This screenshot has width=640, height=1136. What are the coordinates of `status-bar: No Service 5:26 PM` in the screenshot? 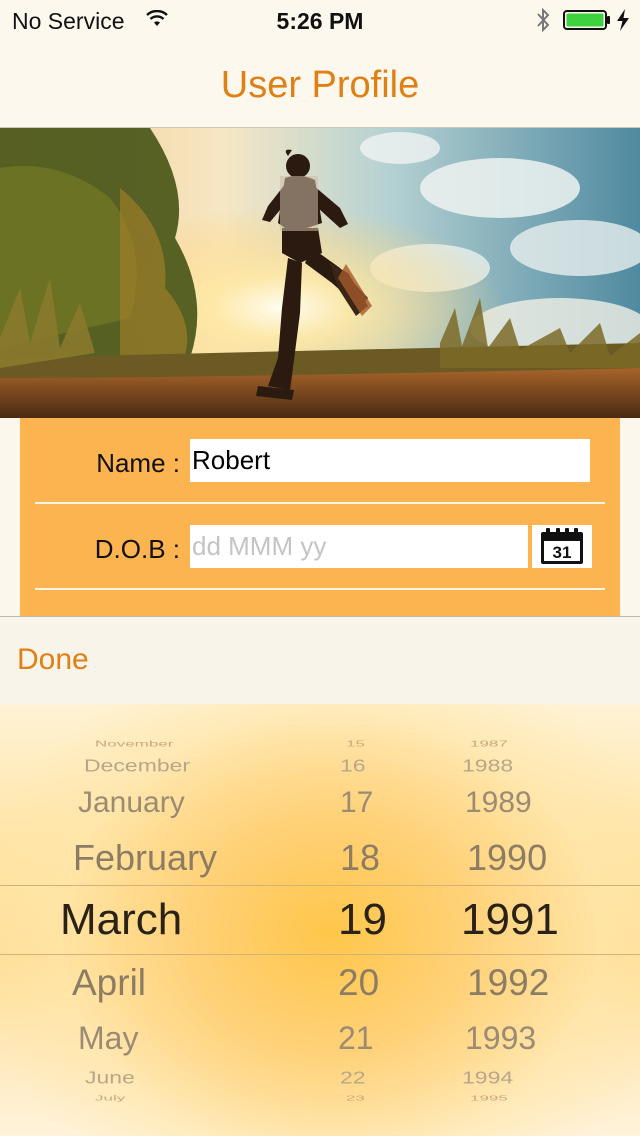 It's located at (320, 20).